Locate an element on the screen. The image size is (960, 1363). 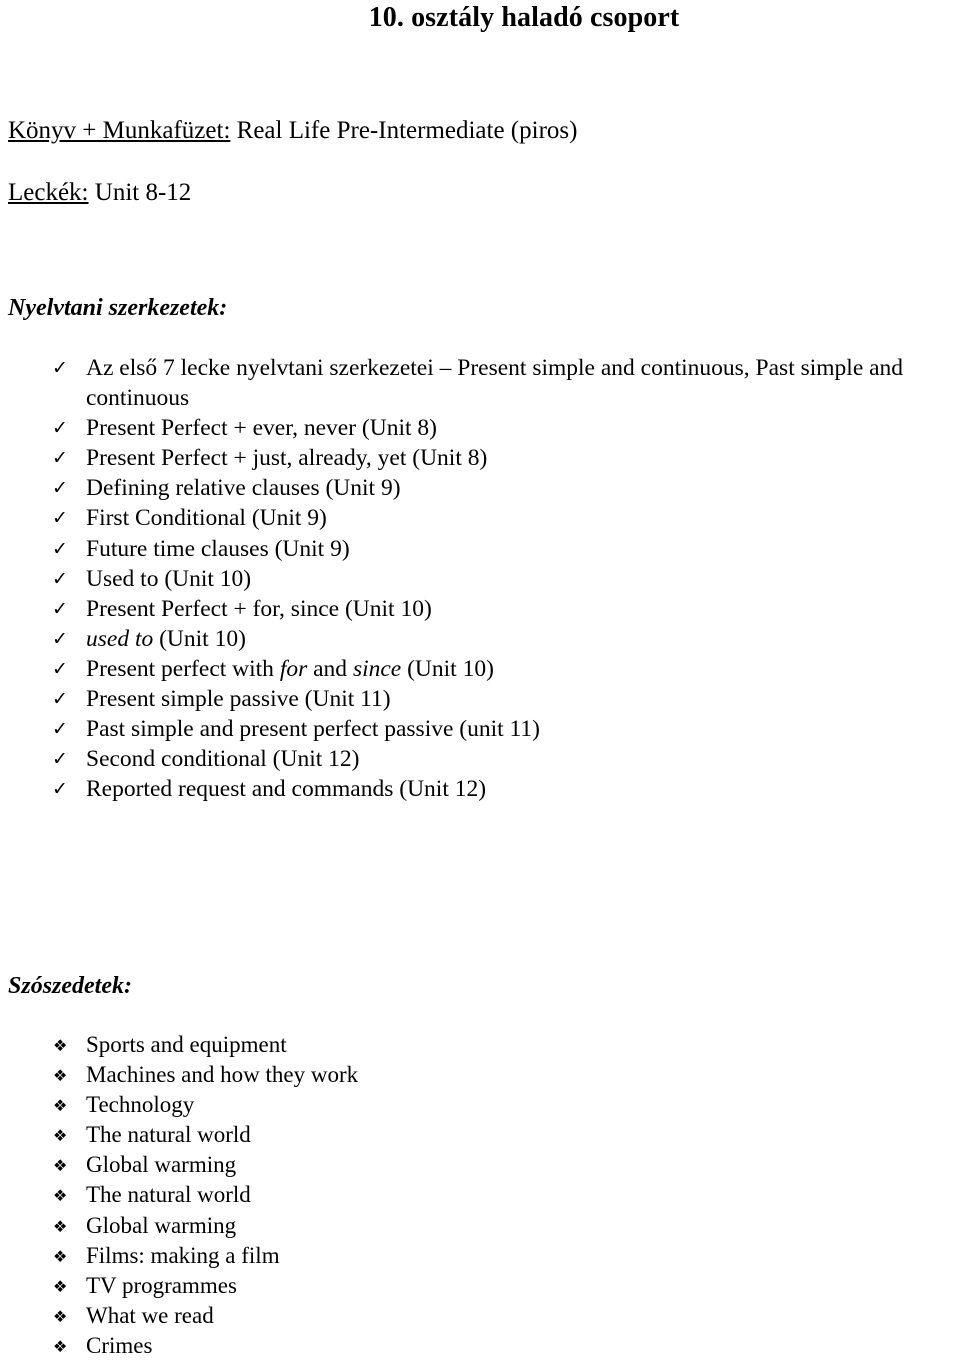
vocab-item-label: Crimes is located at coordinates (119, 1345).